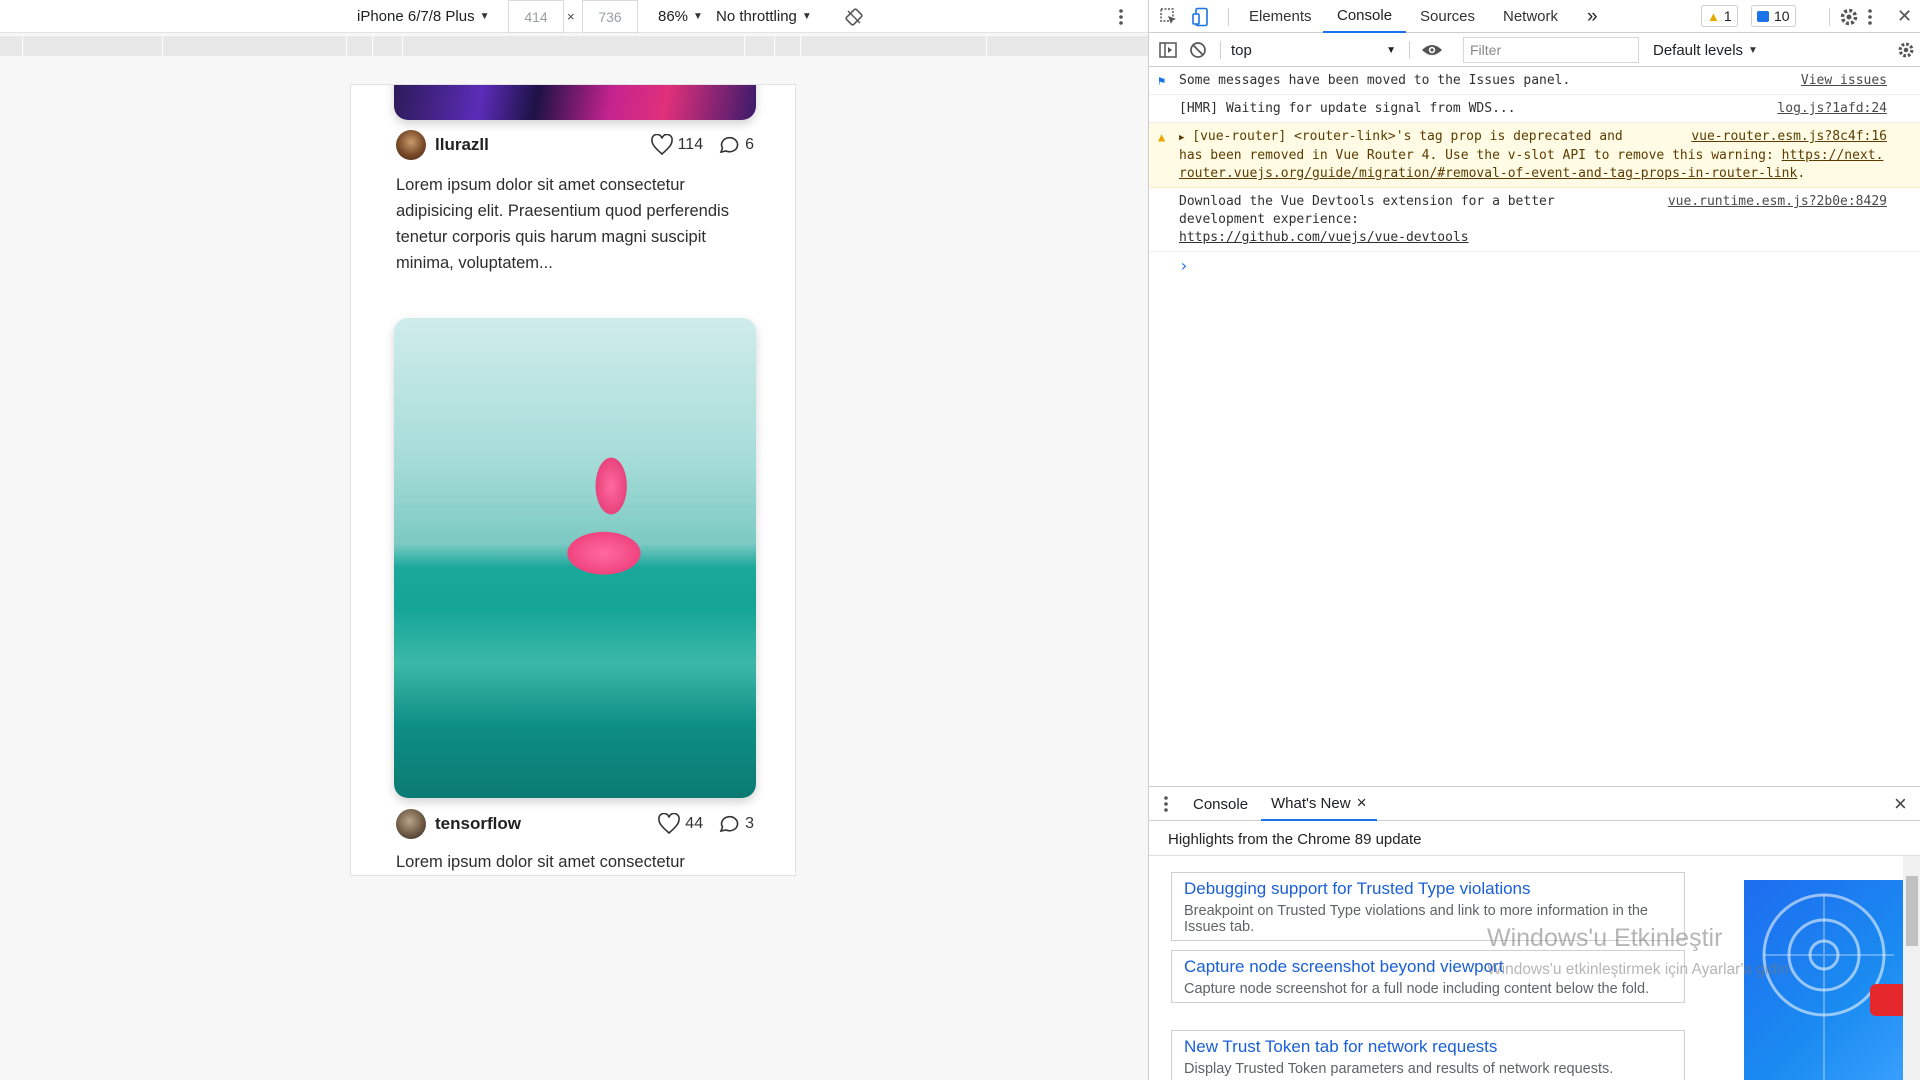  I want to click on media-query-ruler, so click(574, 46).